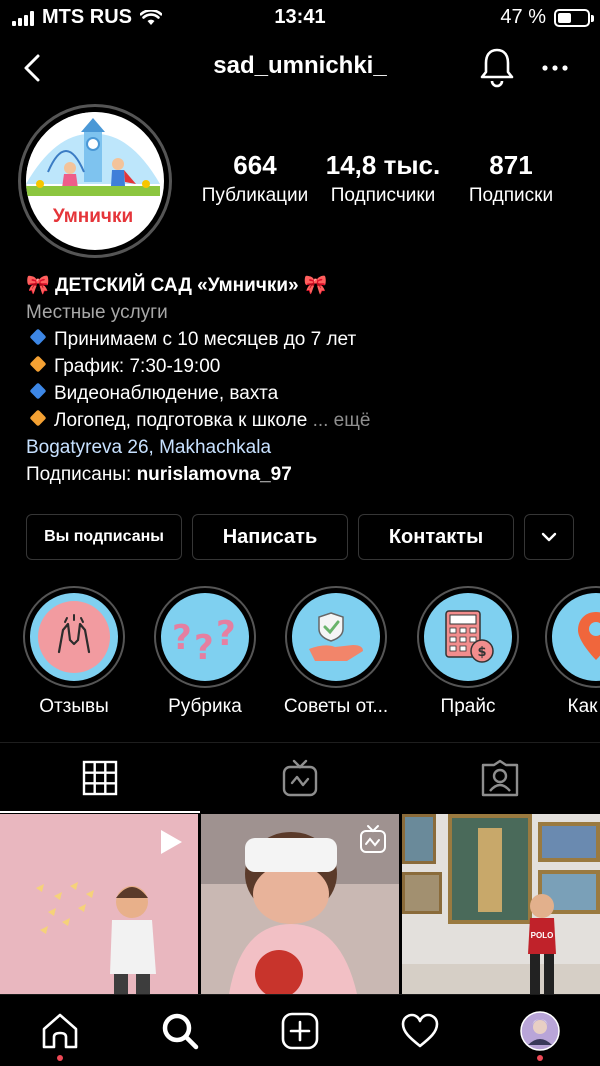  What do you see at coordinates (104, 537) in the screenshot?
I see `following-button: Вы подписаны` at bounding box center [104, 537].